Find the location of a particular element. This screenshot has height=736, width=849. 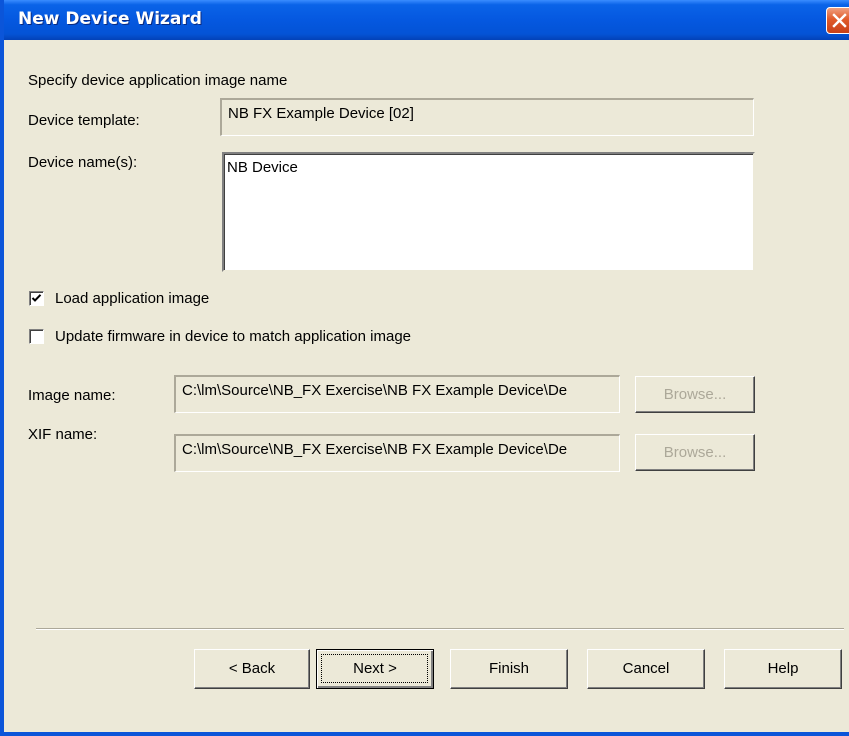

device-template-label: Device template: is located at coordinates (84, 120).